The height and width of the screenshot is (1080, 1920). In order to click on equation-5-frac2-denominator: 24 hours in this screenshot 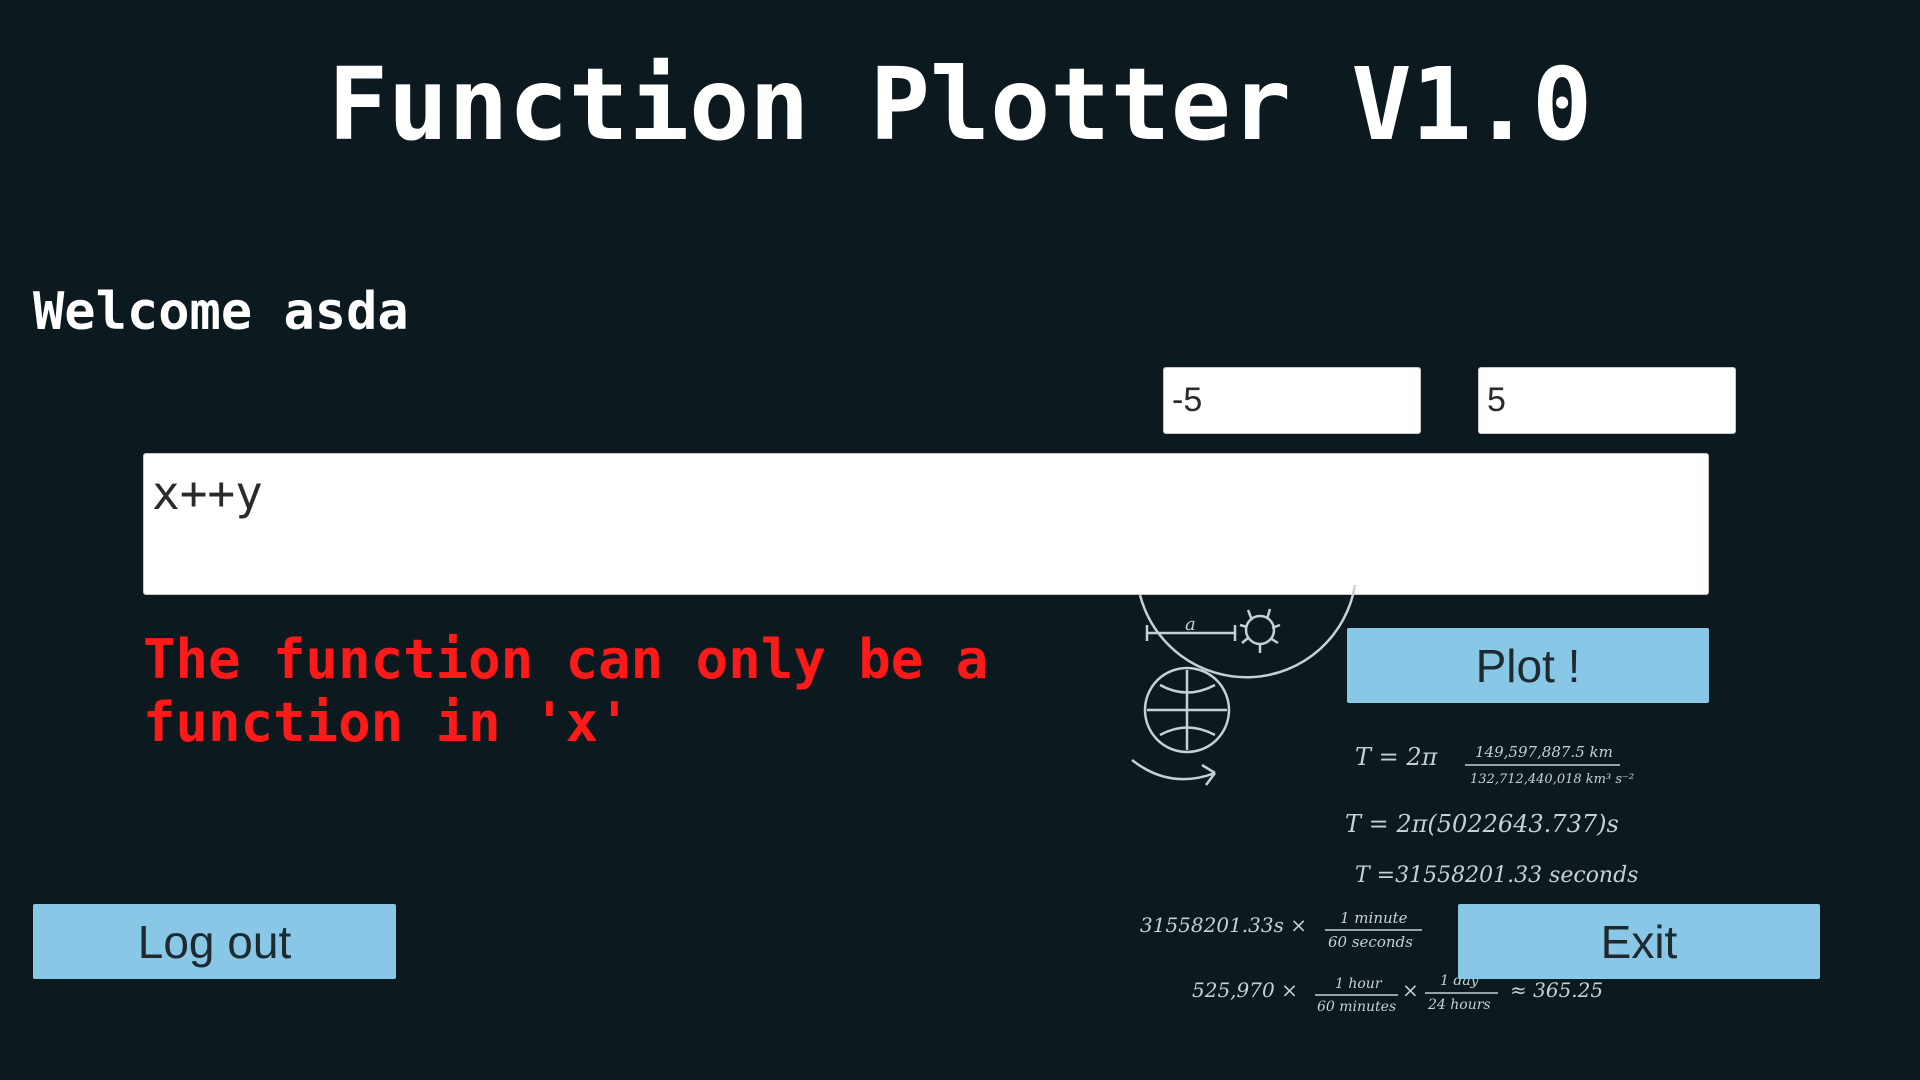, I will do `click(1459, 1005)`.